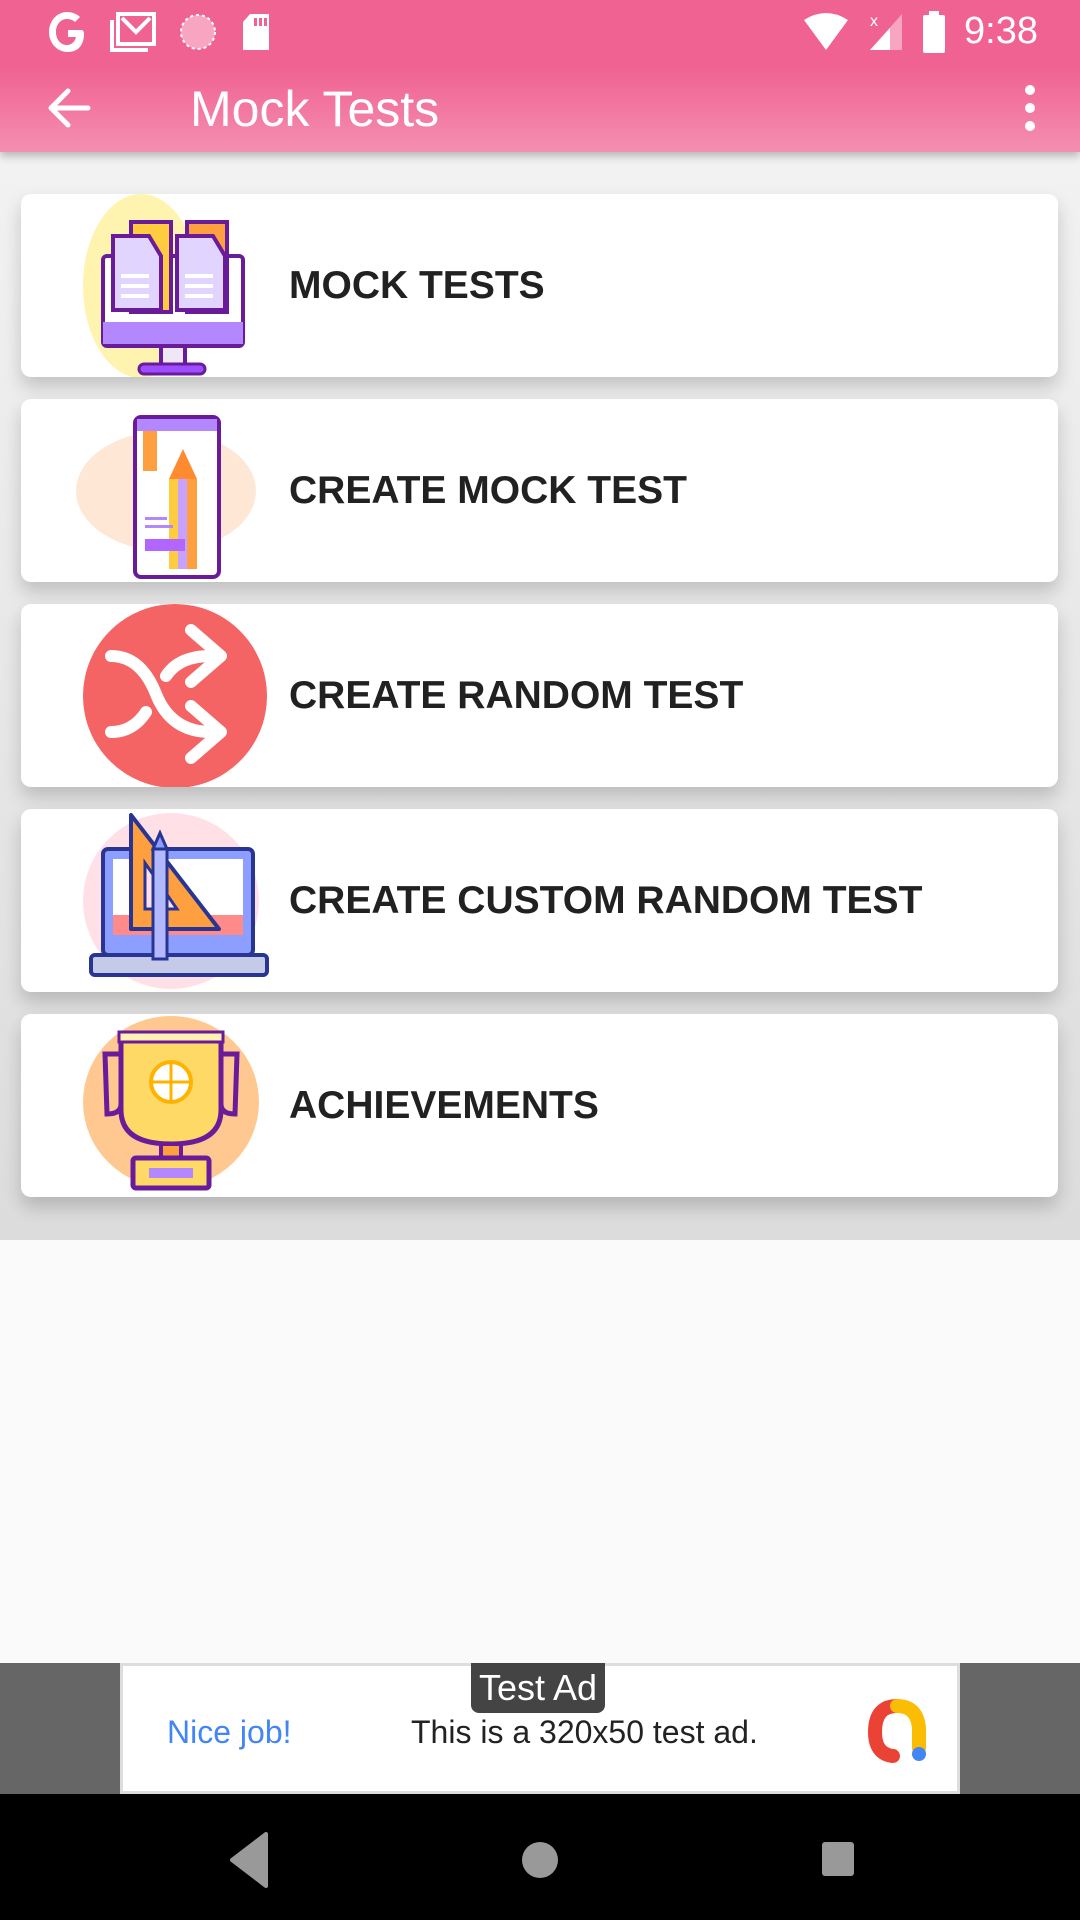 The image size is (1080, 1920). Describe the element at coordinates (66, 32) in the screenshot. I see `google-icon` at that location.